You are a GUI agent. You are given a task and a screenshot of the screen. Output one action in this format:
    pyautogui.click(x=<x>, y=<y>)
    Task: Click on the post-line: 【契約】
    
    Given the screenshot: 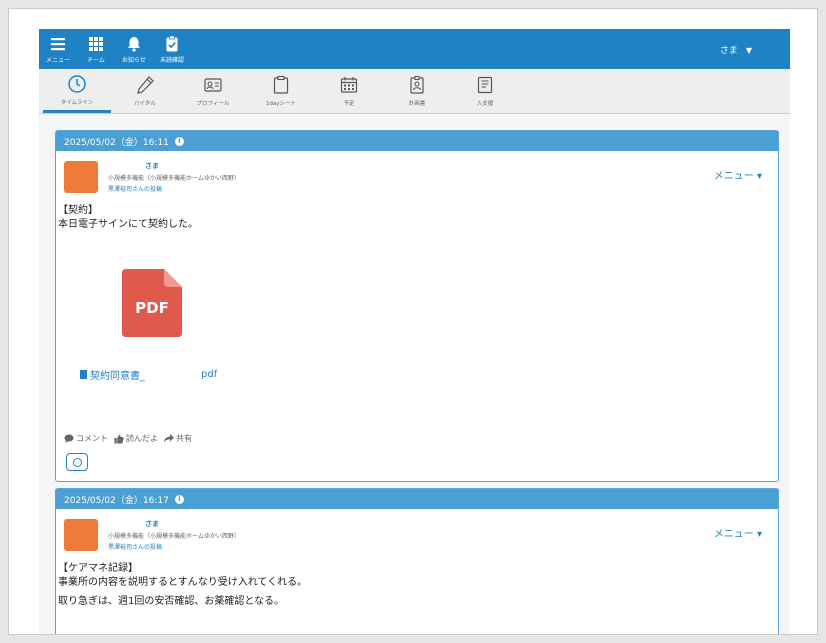 What is the action you would take?
    pyautogui.click(x=78, y=210)
    